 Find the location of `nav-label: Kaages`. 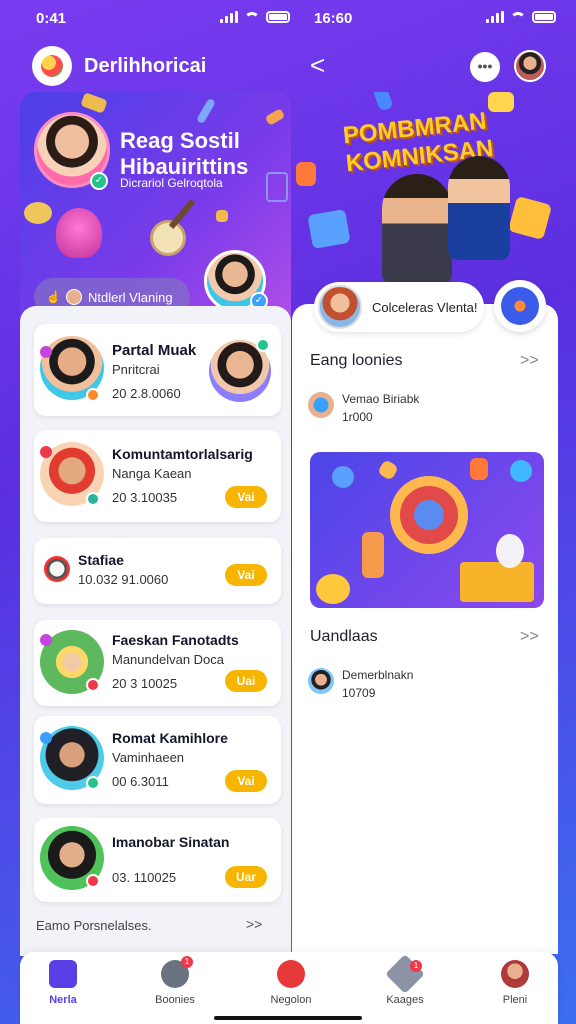

nav-label: Kaages is located at coordinates (405, 1000).